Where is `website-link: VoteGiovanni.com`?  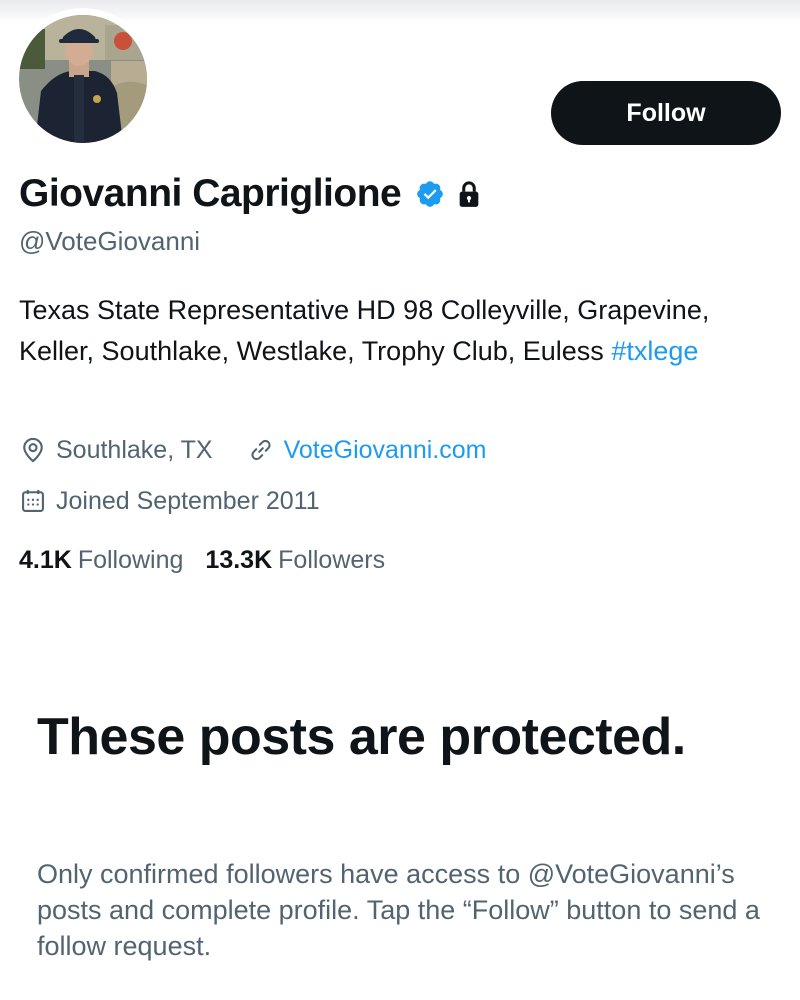 website-link: VoteGiovanni.com is located at coordinates (385, 450).